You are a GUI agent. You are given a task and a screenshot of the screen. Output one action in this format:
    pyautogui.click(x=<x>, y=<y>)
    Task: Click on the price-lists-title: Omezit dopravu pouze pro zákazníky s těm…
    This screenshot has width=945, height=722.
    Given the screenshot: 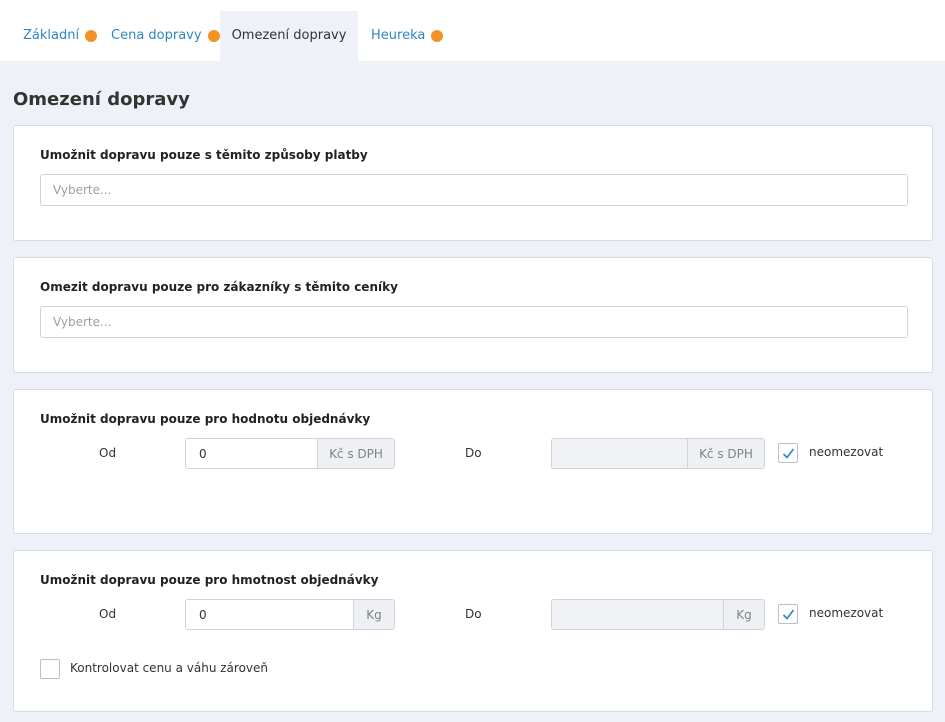 What is the action you would take?
    pyautogui.click(x=219, y=287)
    